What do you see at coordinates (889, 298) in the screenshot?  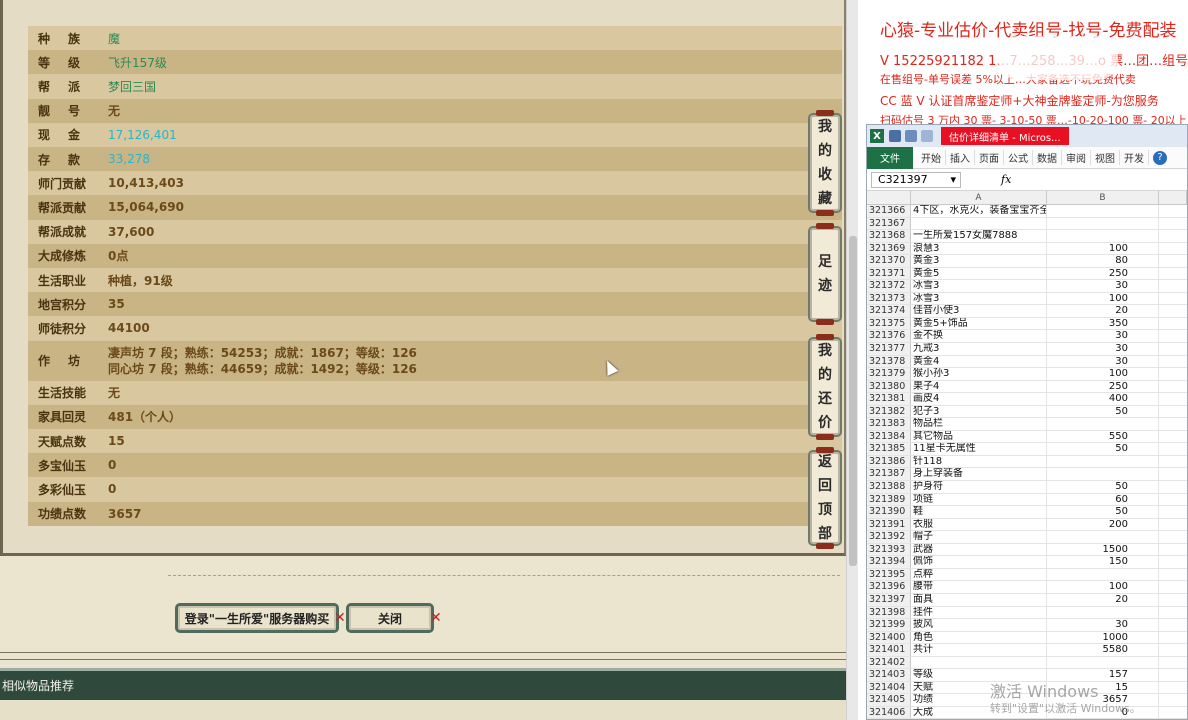 I see `row-number: 321373` at bounding box center [889, 298].